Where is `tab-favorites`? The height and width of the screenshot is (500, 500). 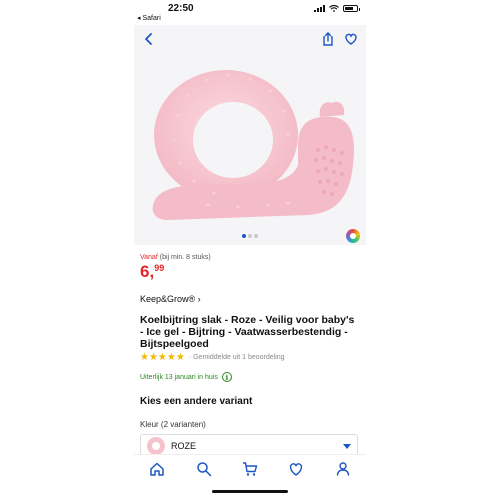 tab-favorites is located at coordinates (296, 469).